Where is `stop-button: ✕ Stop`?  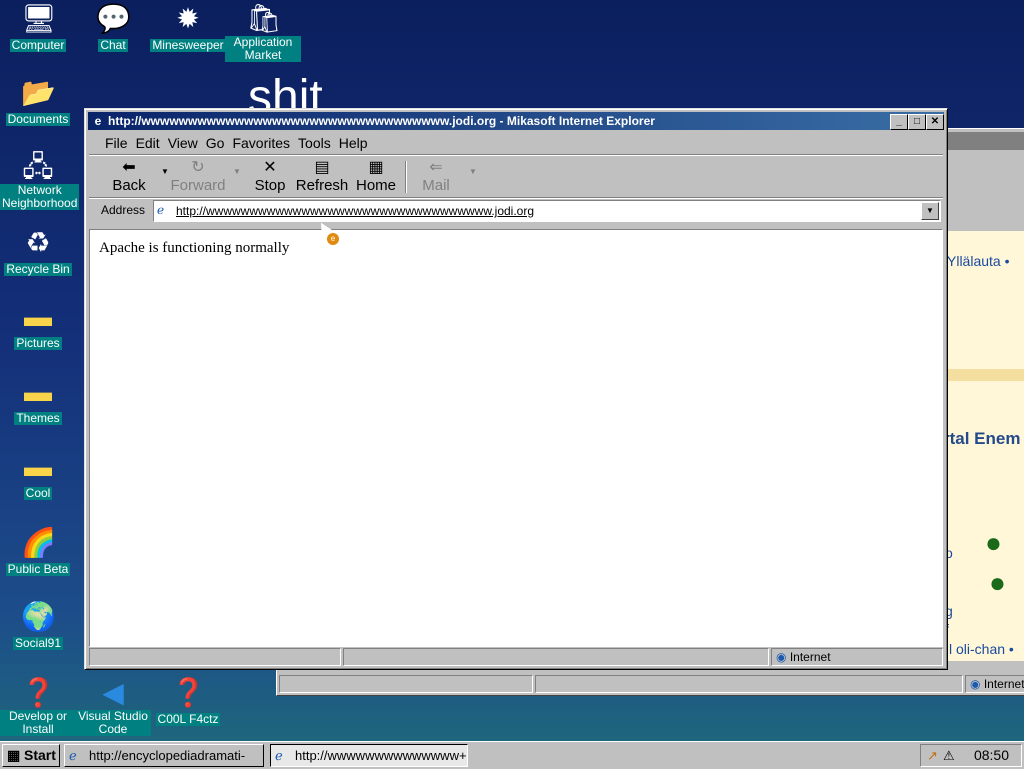
stop-button: ✕ Stop is located at coordinates (270, 176).